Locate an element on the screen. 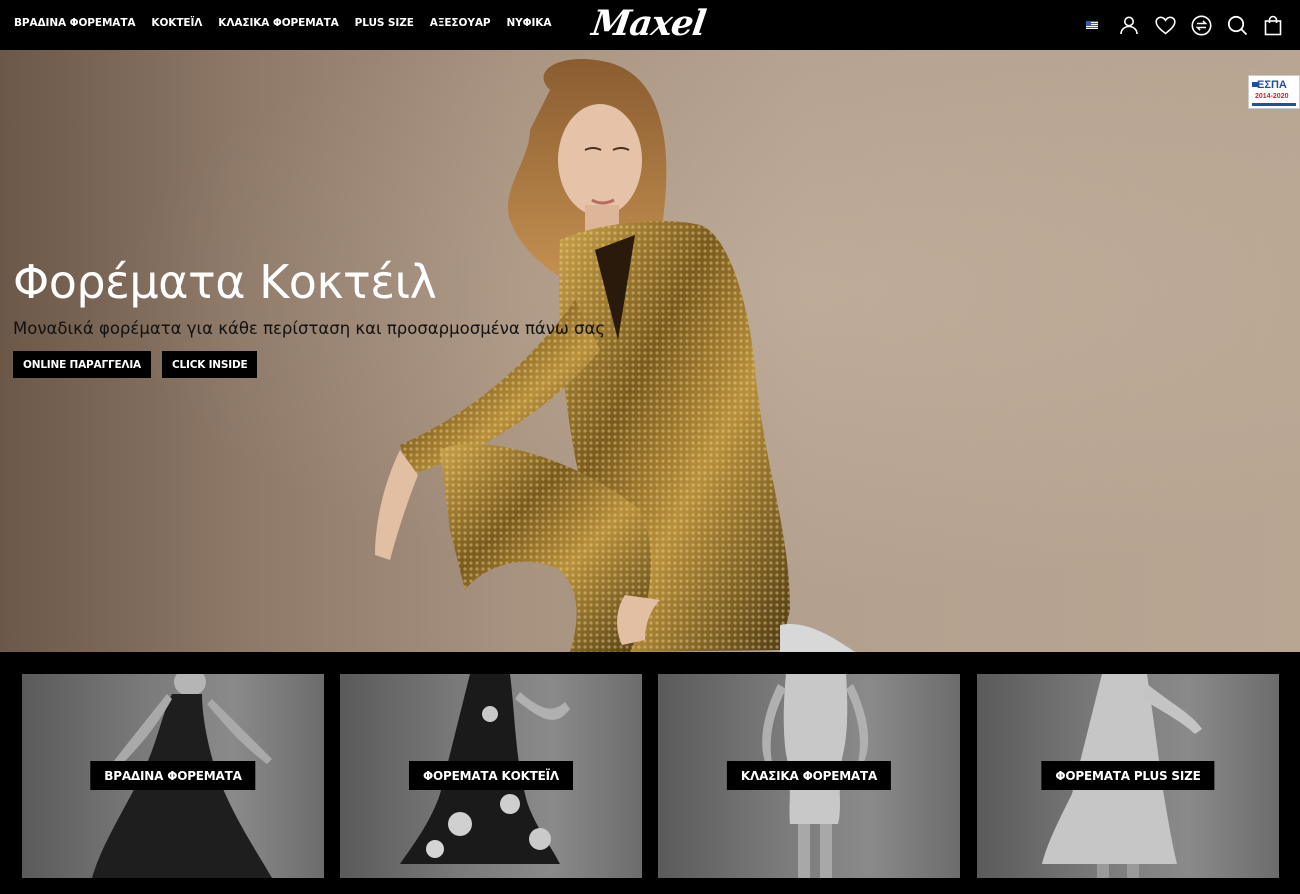 This screenshot has width=1300, height=894. category-label: ΒΡΑΔΙΝΑ ΦΟΡΕΜΑΤΑ is located at coordinates (173, 775).